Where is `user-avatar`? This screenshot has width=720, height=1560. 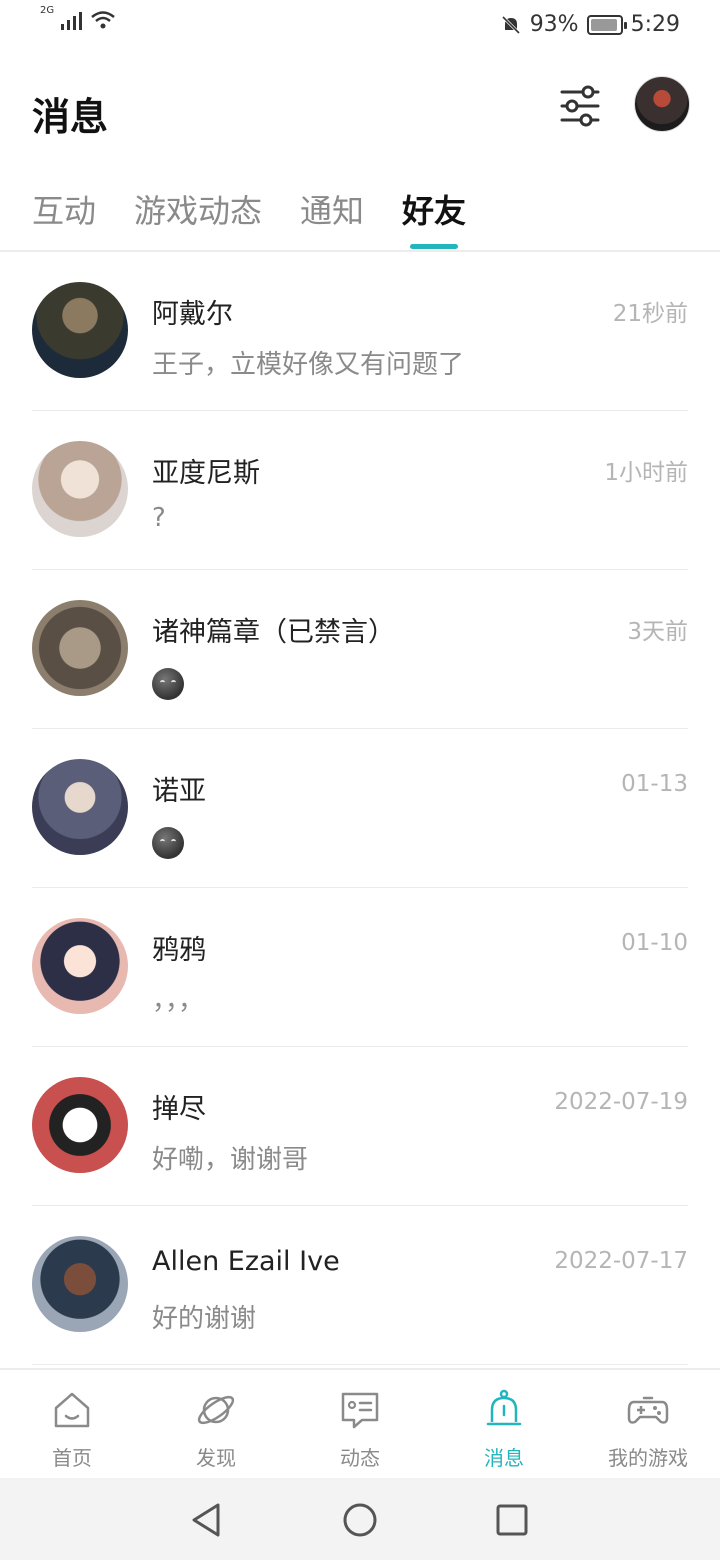
user-avatar is located at coordinates (662, 104).